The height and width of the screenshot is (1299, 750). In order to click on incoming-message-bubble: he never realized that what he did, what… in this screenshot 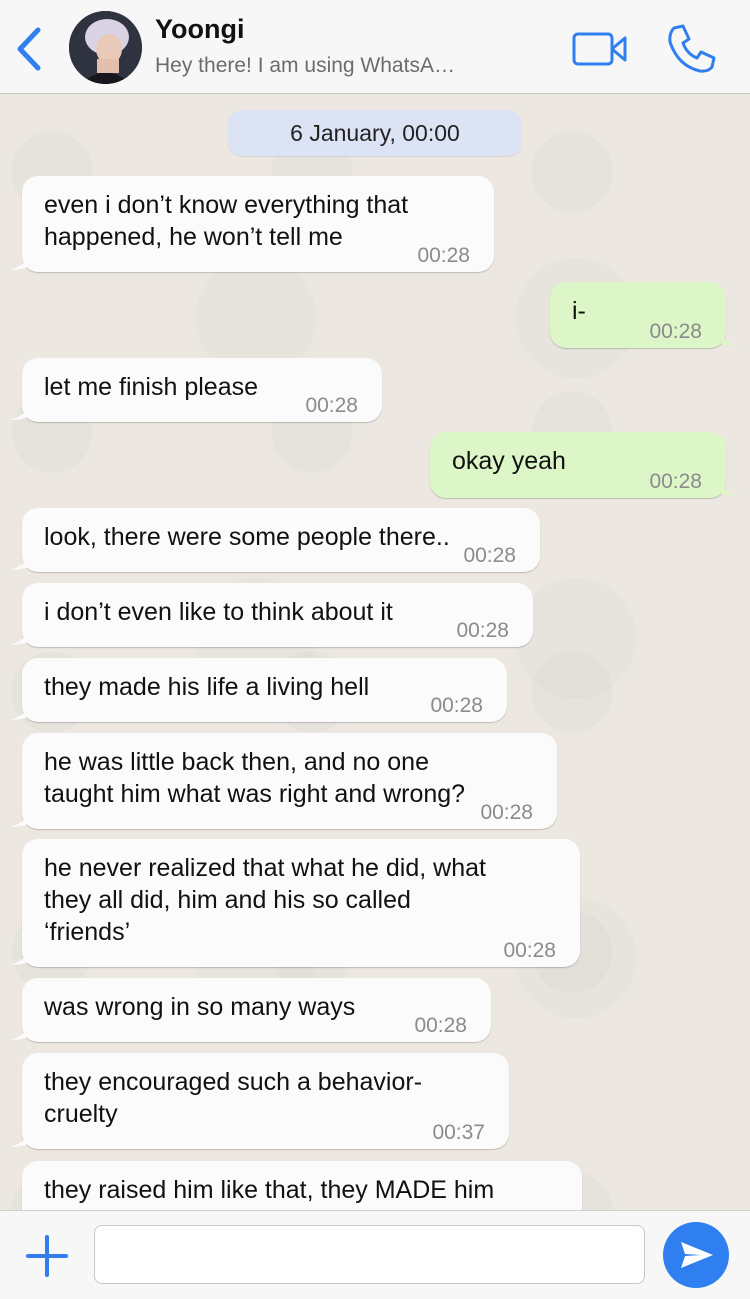, I will do `click(295, 903)`.